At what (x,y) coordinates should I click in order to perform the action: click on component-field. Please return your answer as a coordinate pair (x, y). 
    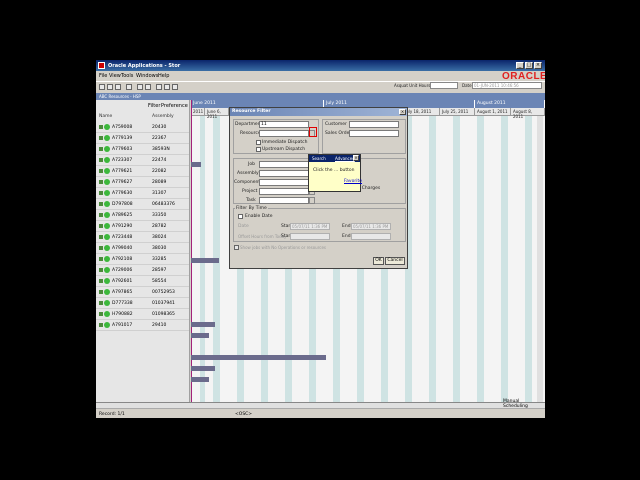
    Looking at the image, I should click on (284, 182).